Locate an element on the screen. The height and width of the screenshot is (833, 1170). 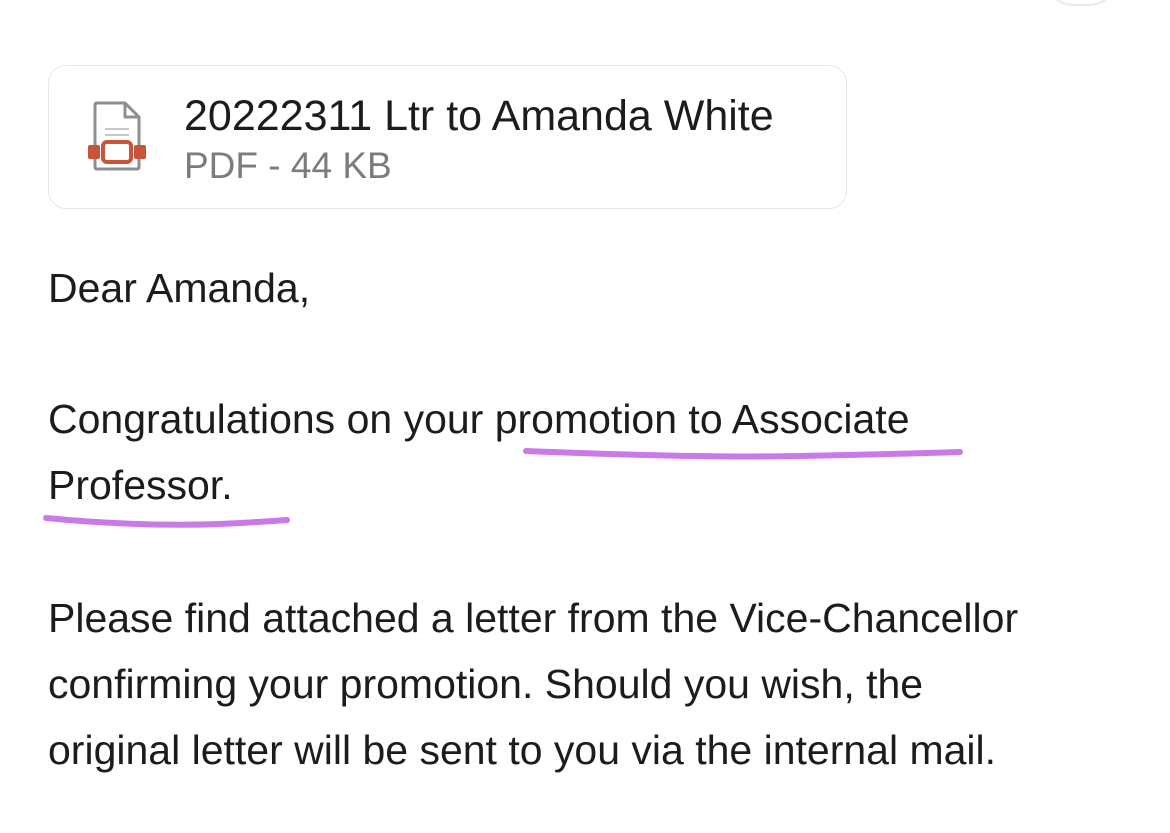
attachment-file-meta: PDF - 44 KB is located at coordinates (288, 165).